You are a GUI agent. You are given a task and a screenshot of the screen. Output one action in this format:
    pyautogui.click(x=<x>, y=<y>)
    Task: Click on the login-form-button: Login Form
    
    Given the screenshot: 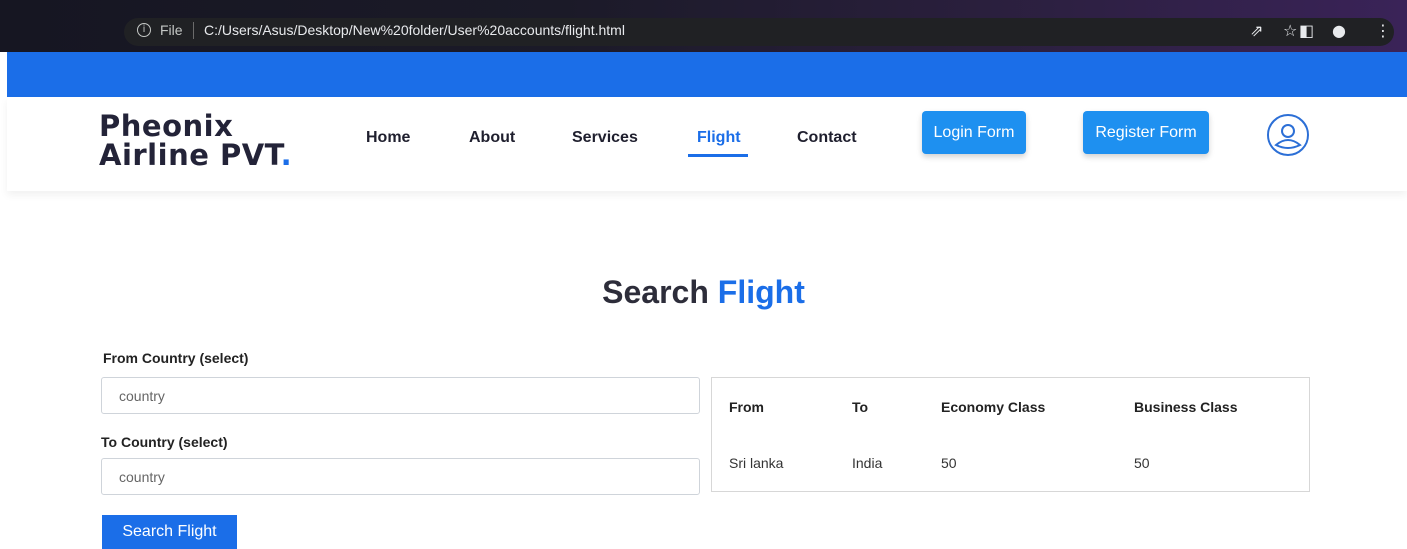 What is the action you would take?
    pyautogui.click(x=974, y=132)
    